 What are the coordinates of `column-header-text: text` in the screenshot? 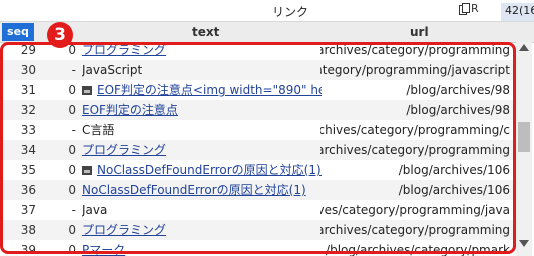 It's located at (205, 32).